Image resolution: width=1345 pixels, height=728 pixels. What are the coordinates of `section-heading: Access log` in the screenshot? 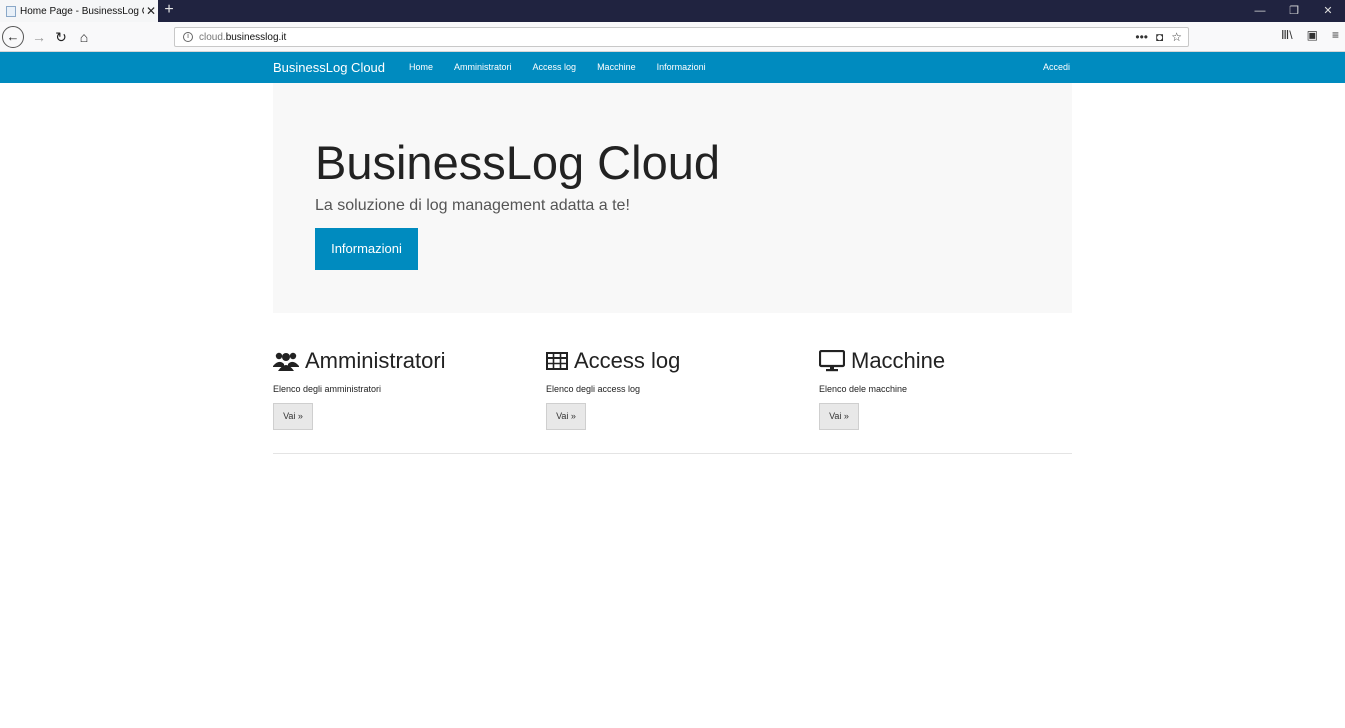 It's located at (666, 361).